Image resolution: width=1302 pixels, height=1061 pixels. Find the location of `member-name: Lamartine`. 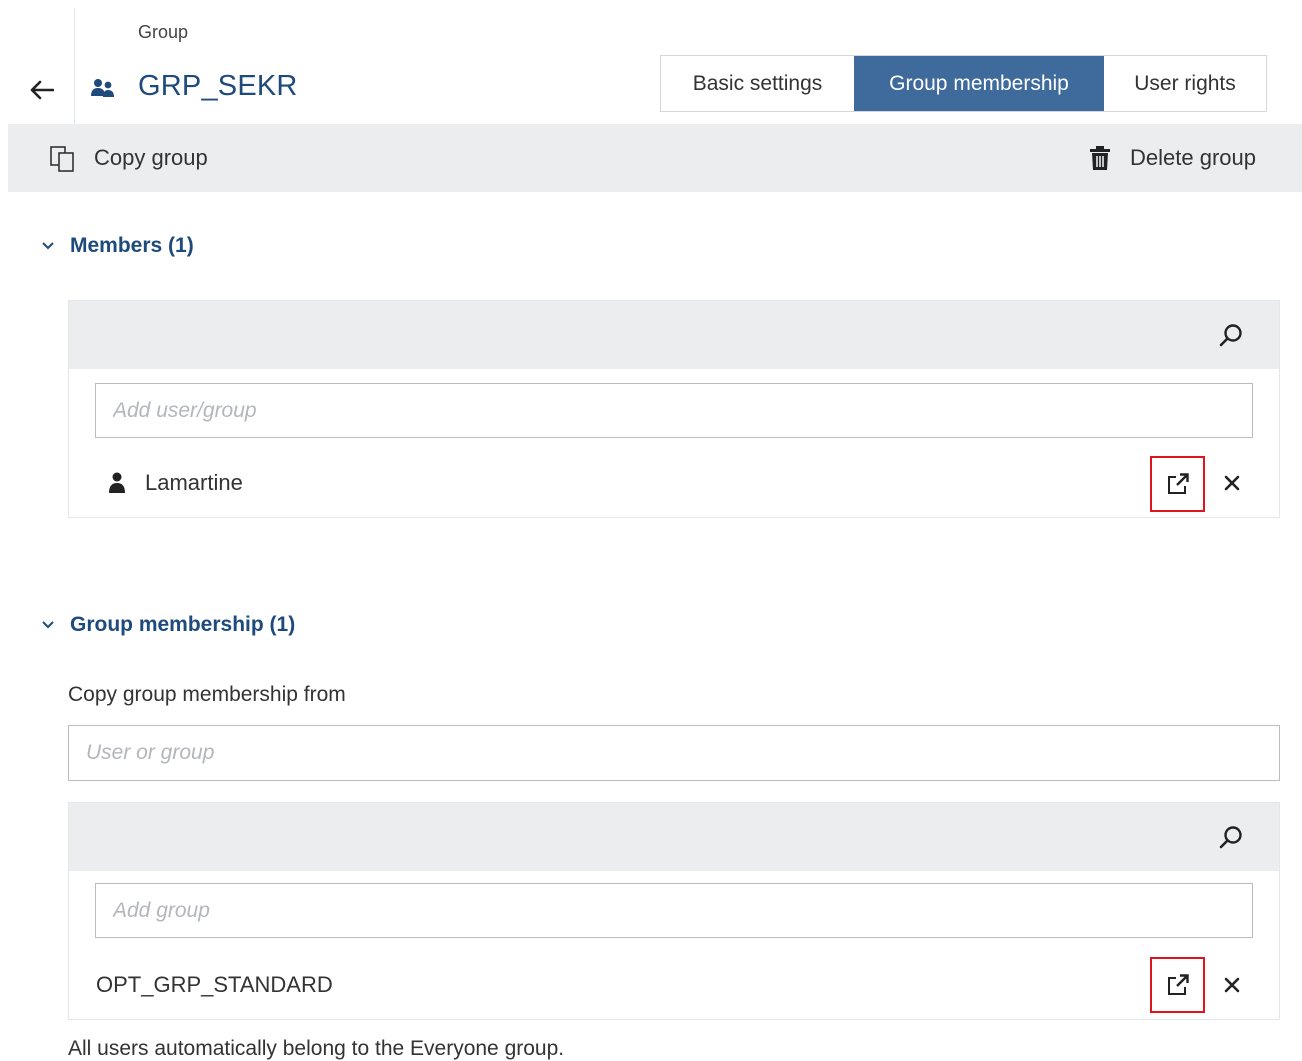

member-name: Lamartine is located at coordinates (194, 482).